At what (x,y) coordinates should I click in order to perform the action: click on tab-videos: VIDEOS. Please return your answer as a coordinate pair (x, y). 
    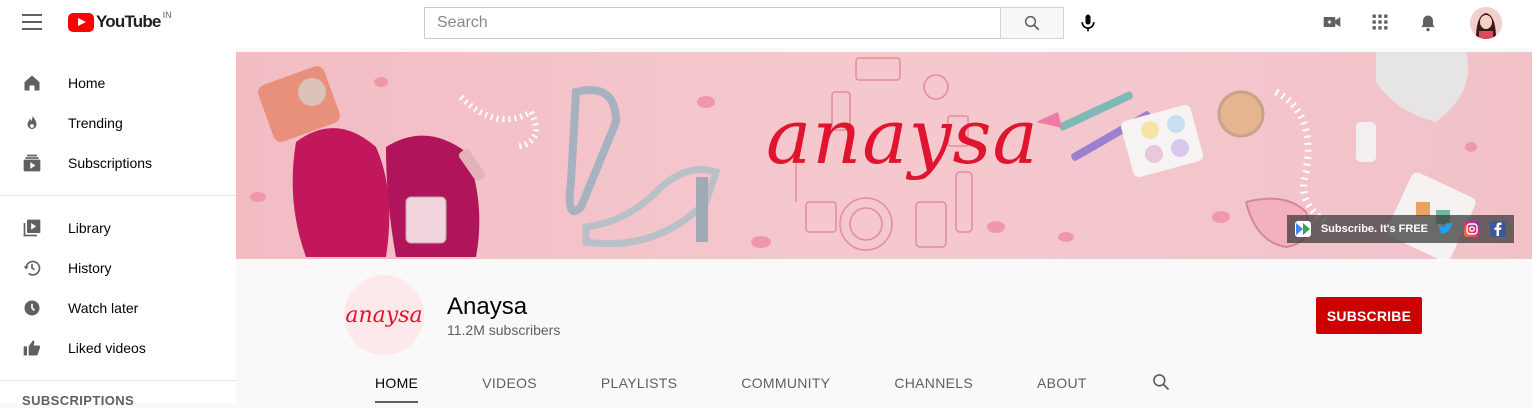
    Looking at the image, I should click on (509, 385).